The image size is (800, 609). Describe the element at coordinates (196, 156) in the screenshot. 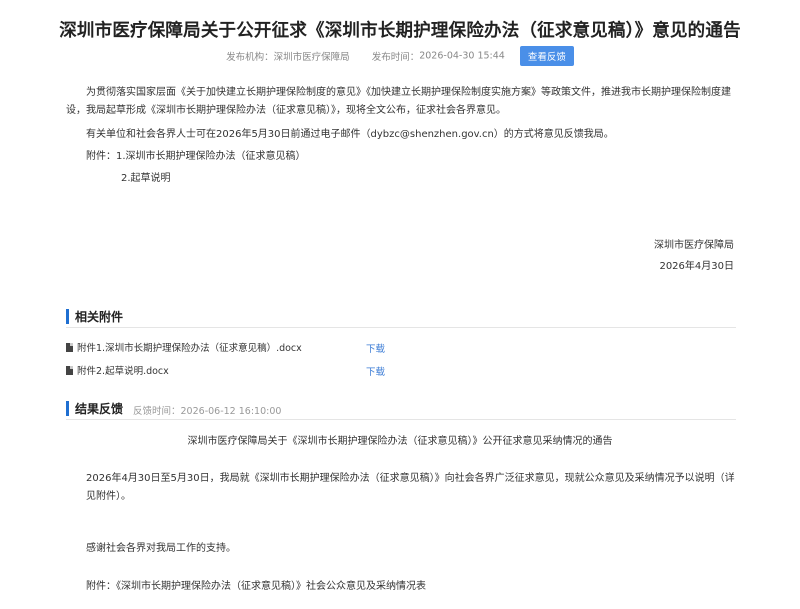

I see `attachment-line-1: 附件：1.深圳市长期护理保险办法（征求意见稿）` at that location.